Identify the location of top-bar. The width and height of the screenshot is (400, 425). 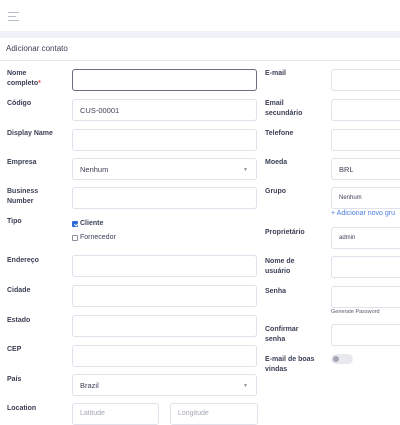
(200, 15).